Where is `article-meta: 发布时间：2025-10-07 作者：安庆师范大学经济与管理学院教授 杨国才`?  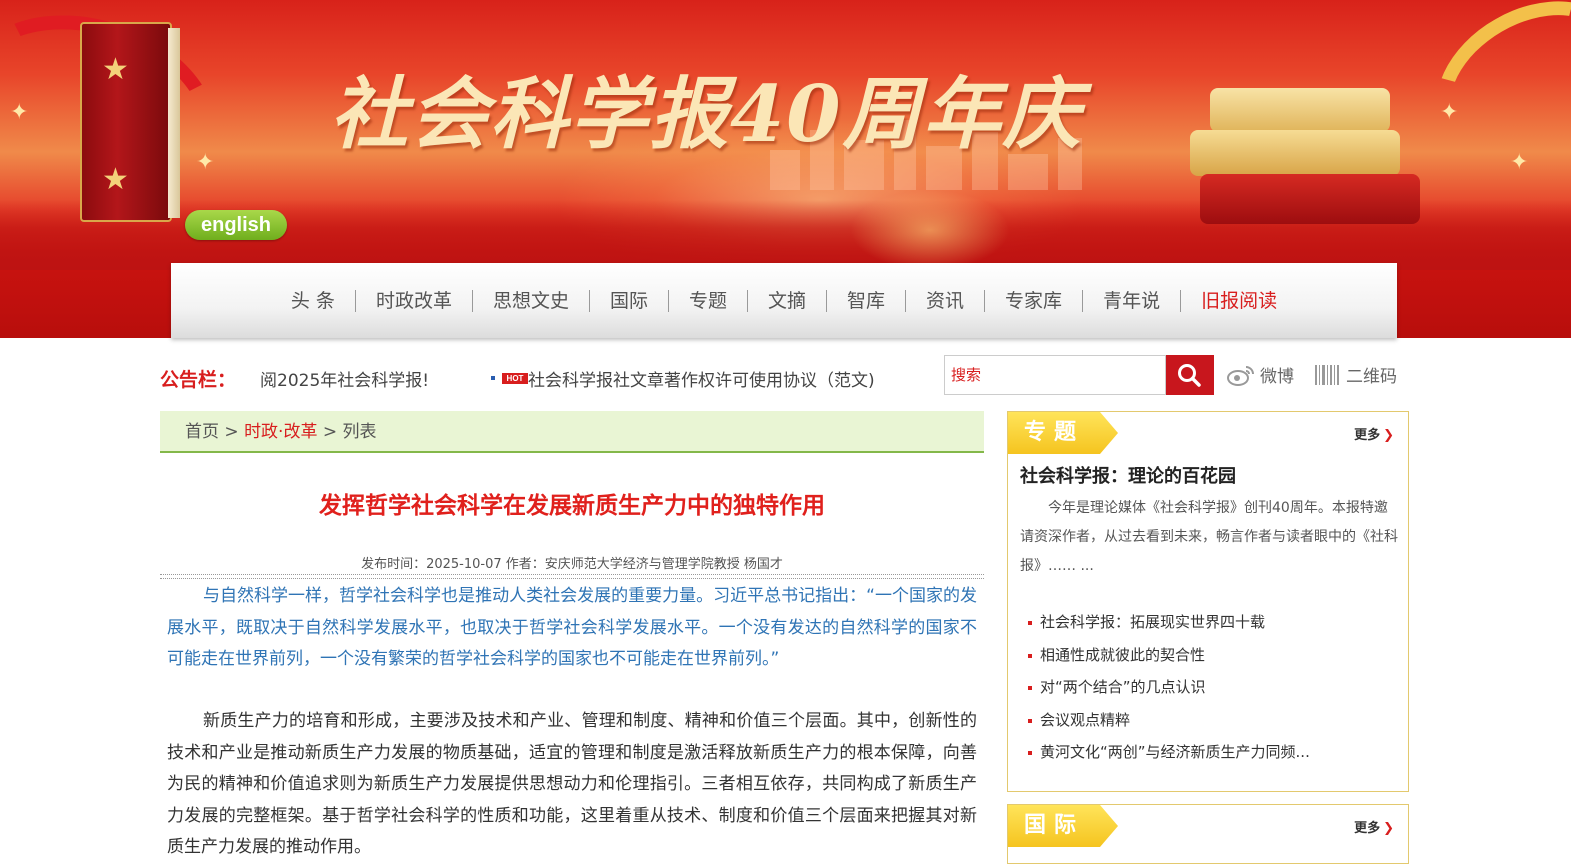 article-meta: 发布时间：2025-10-07 作者：安庆师范大学经济与管理学院教授 杨国才 is located at coordinates (572, 564).